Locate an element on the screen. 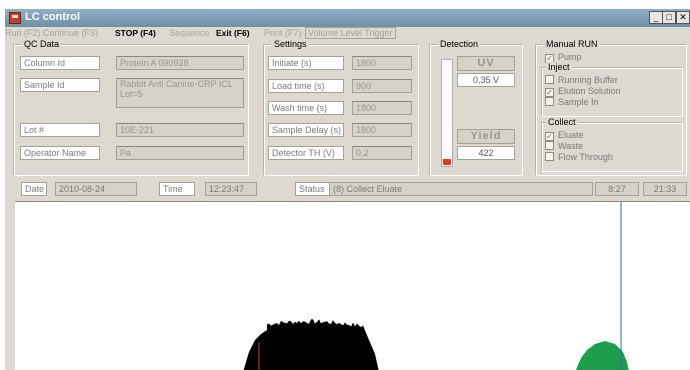 This screenshot has height=370, width=690. initiate-label: Initiate (s) is located at coordinates (306, 63).